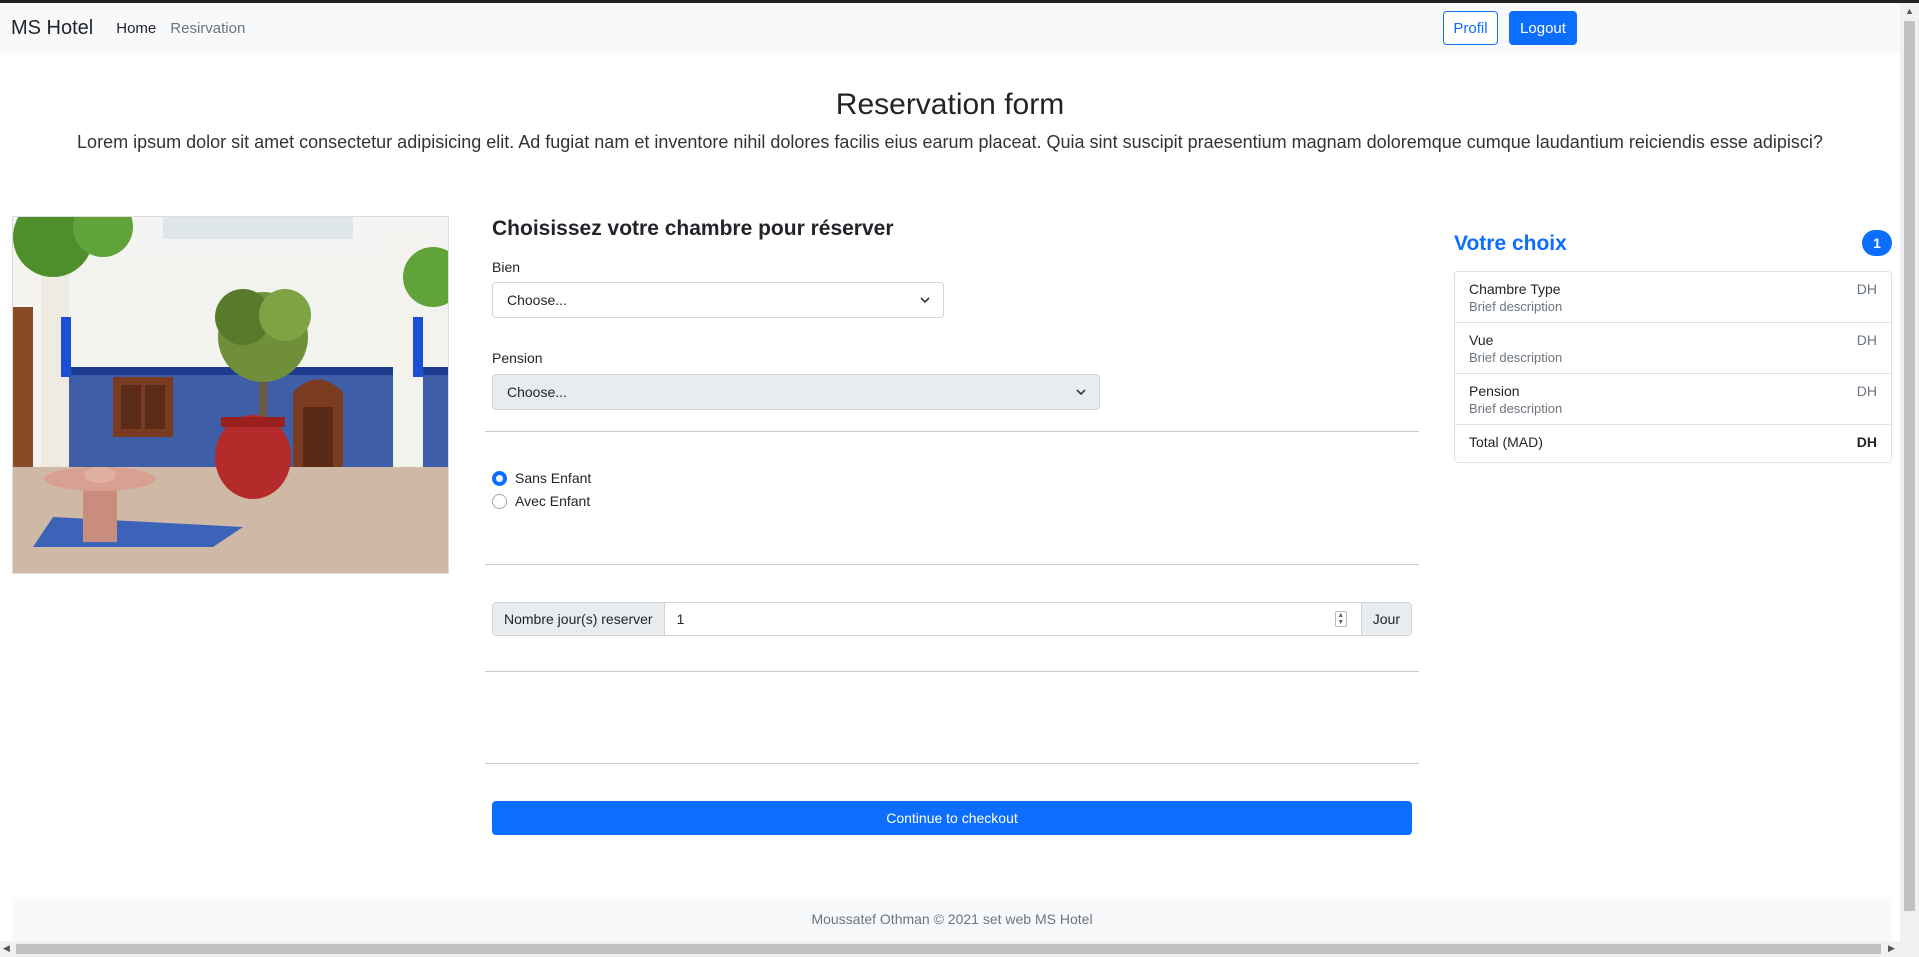 This screenshot has height=957, width=1919. I want to click on navbar: MS Hotel Home Resirvation Profil Logout, so click(950, 28).